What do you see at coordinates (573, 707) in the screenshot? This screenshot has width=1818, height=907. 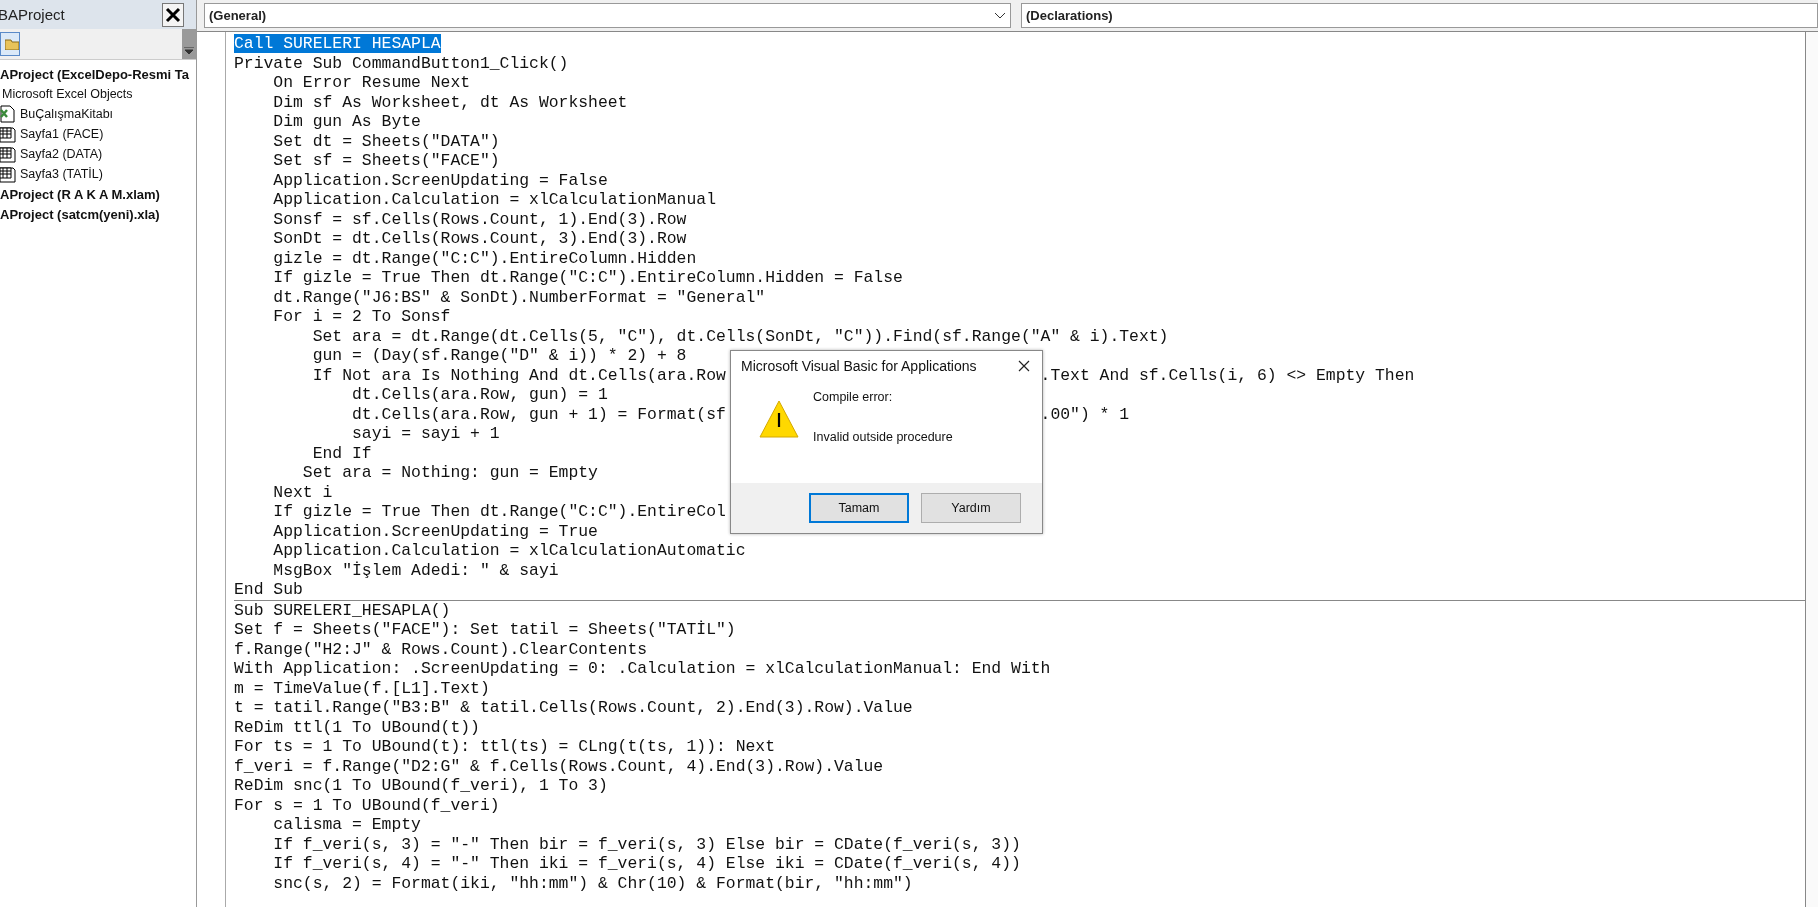 I see `code-line: t = tatil.Range("B3:B" & tatil.Cells(Rows.Count, 2).End(3).Row).Value` at bounding box center [573, 707].